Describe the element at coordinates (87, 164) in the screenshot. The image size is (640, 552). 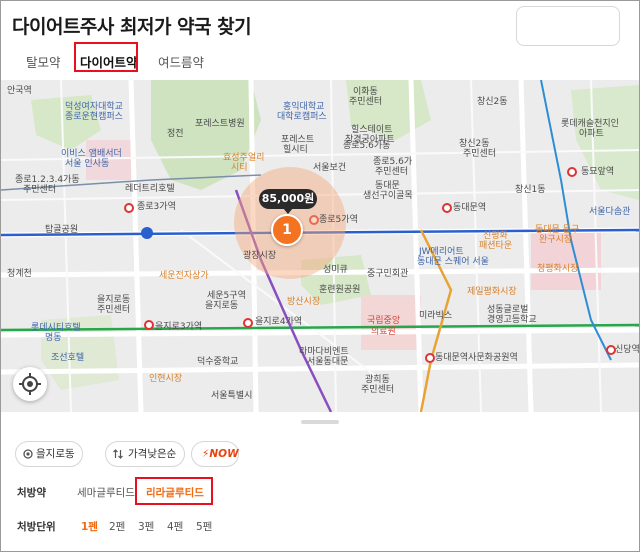
I see `map-label: 서울 인사동` at that location.